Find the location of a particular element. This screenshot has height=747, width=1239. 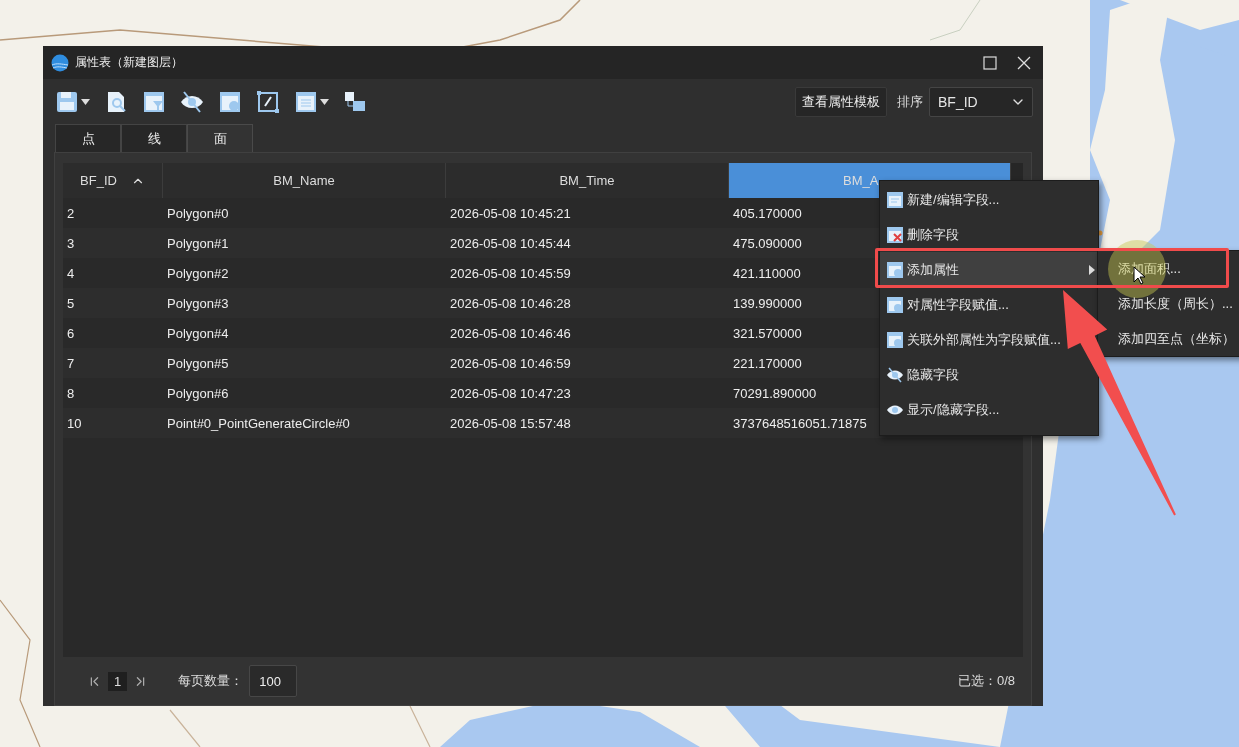

table-cell: 2026-05-08 15:57:48 is located at coordinates (587, 423).